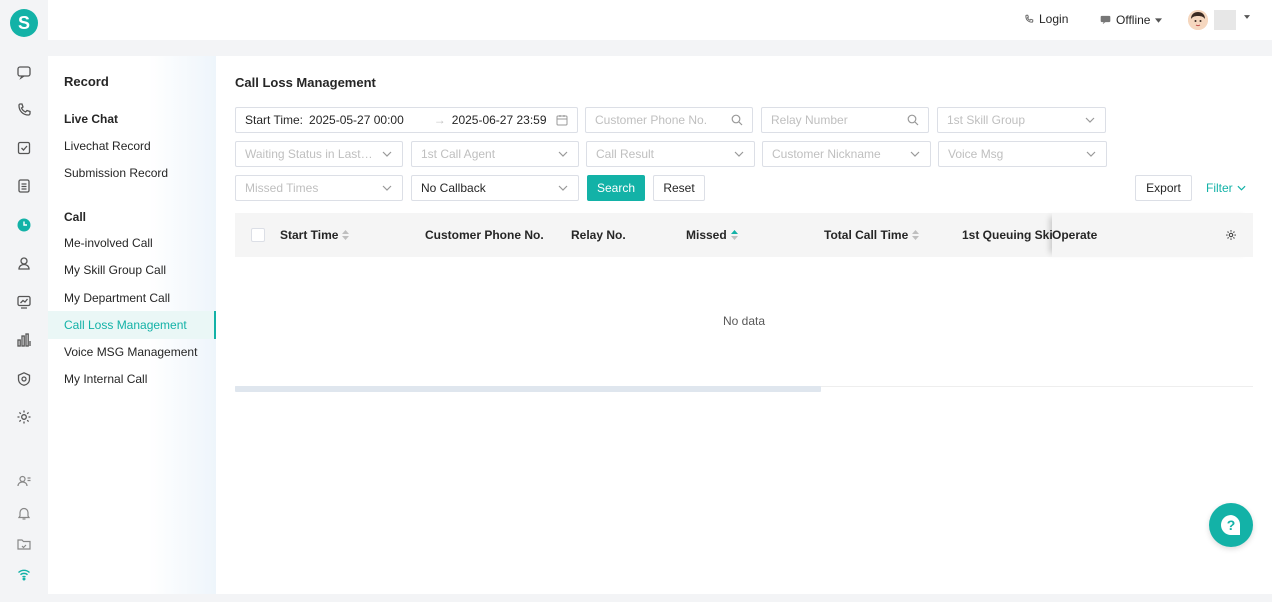  What do you see at coordinates (75, 217) in the screenshot?
I see `nav-group-call: Call` at bounding box center [75, 217].